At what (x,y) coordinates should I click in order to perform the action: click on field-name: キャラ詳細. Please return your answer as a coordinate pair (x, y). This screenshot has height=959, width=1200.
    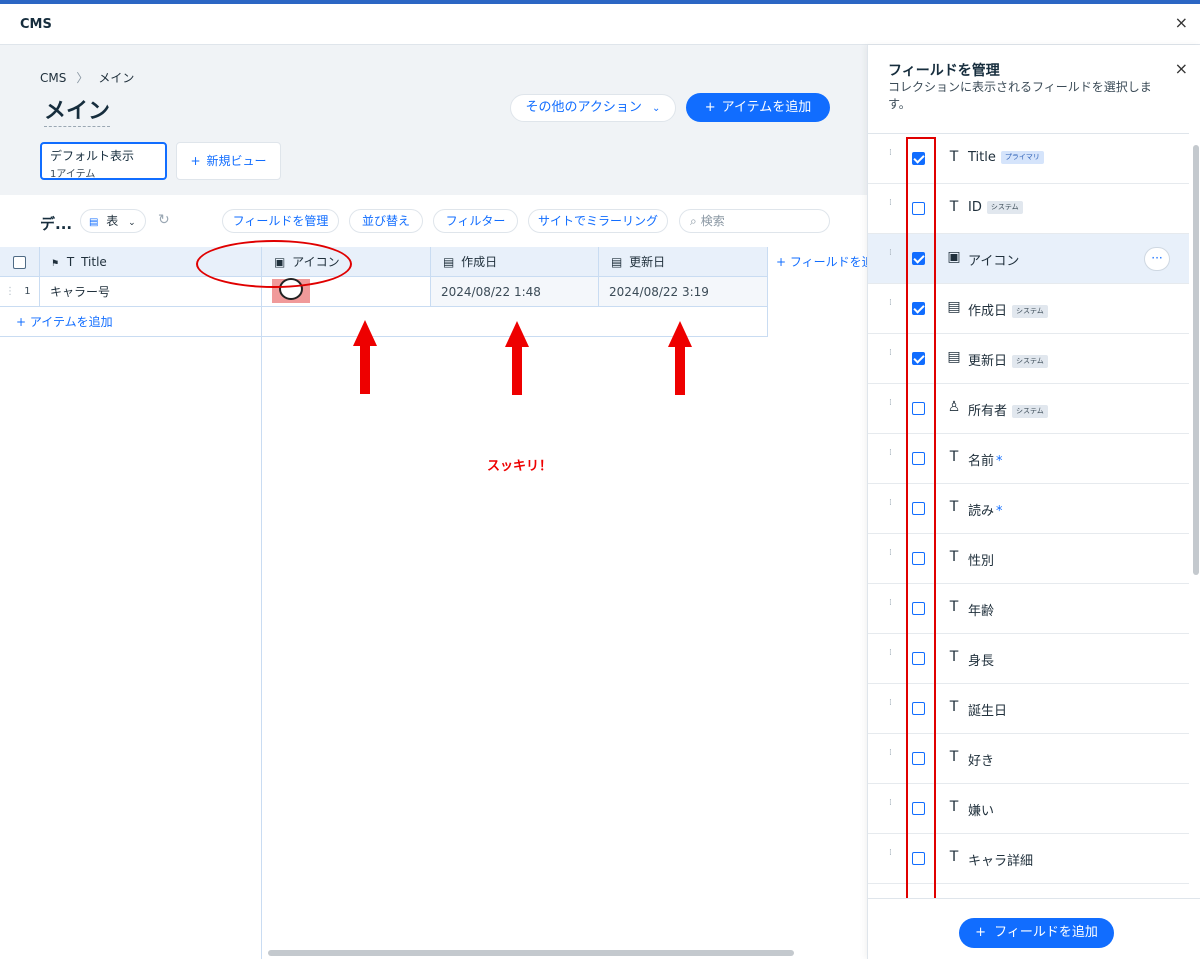
    Looking at the image, I should click on (1000, 859).